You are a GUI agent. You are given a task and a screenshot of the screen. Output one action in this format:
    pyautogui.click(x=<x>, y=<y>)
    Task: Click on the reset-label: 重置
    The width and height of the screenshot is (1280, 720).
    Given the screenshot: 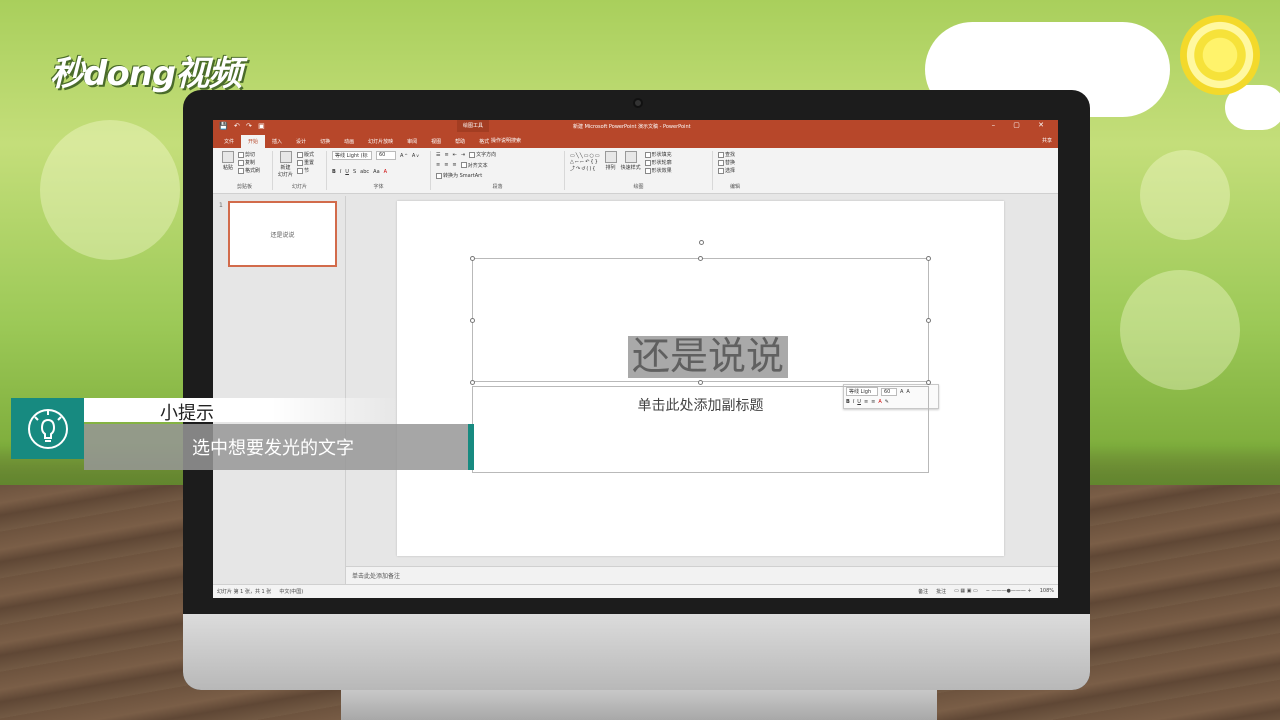 What is the action you would take?
    pyautogui.click(x=309, y=163)
    